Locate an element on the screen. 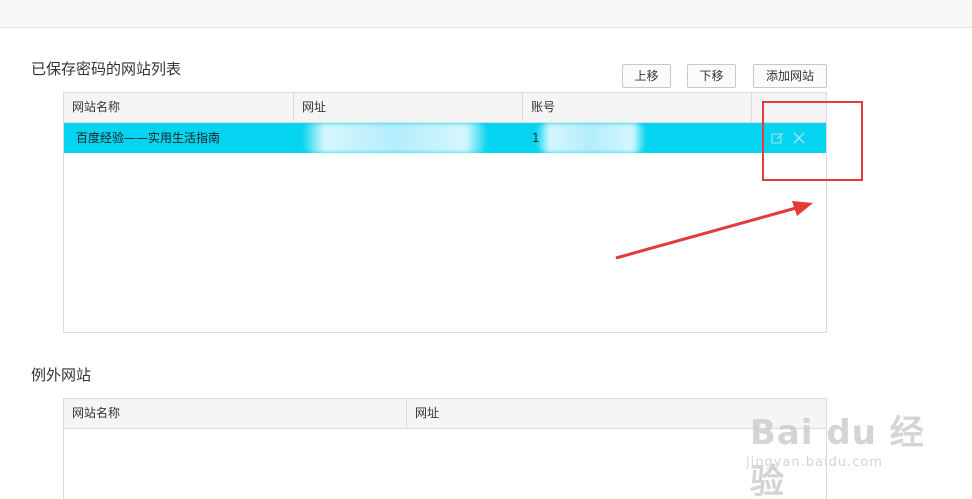  baidu-watermark: Bai du 经验 jingyan.baidu.com is located at coordinates (840, 447).